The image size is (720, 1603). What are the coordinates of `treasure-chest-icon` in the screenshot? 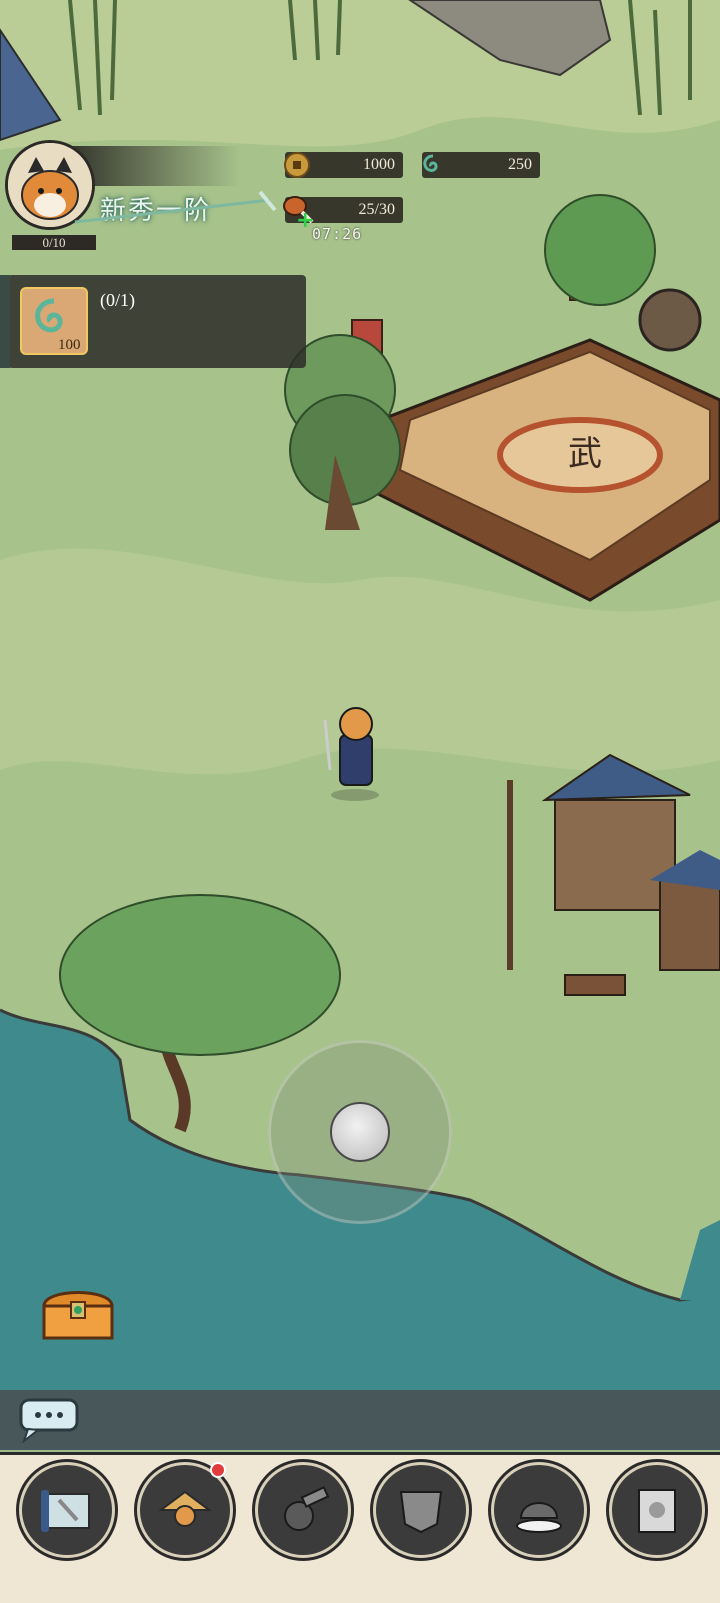 It's located at (78, 1312).